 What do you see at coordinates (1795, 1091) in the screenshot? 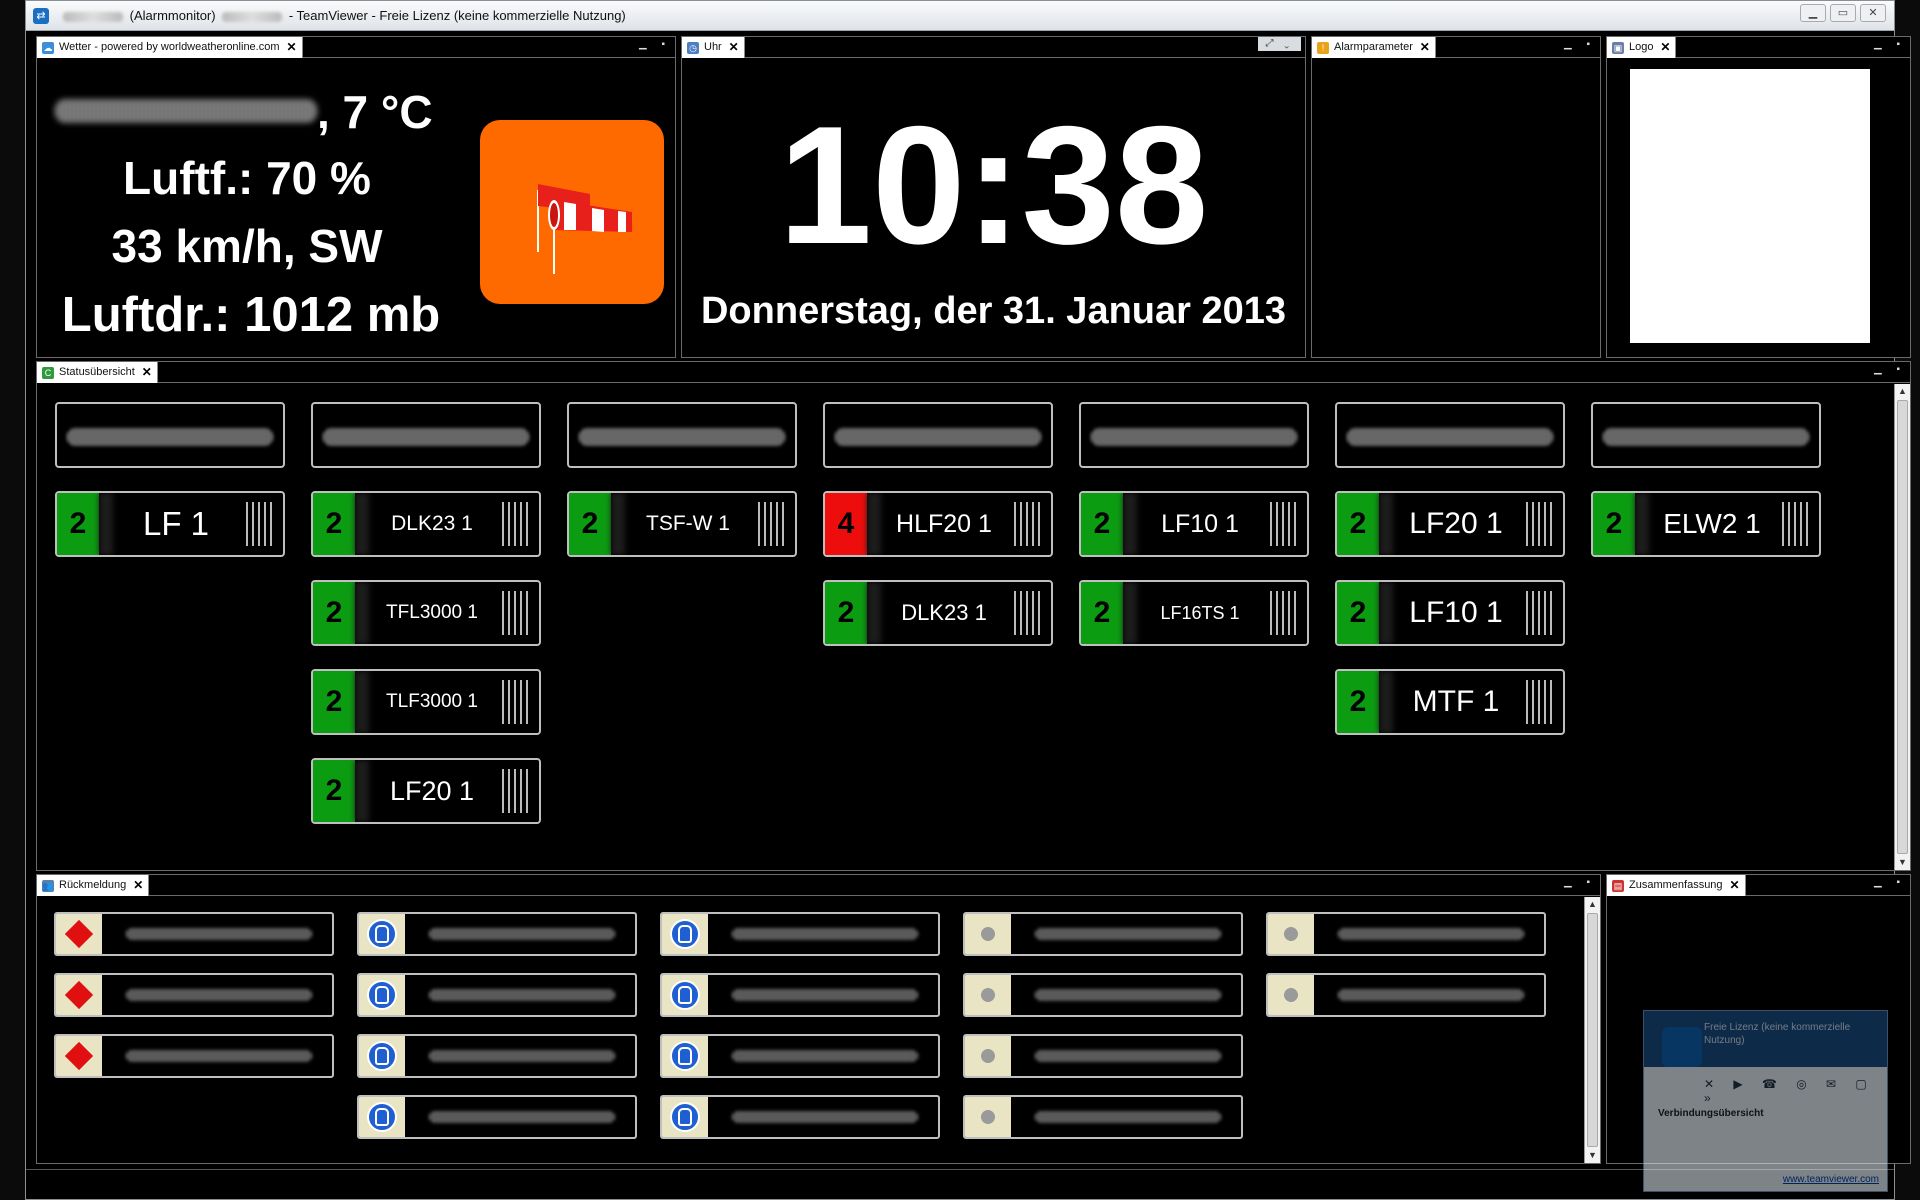
I see `teamviewer-toolbar: ✕ ▶ ☎ ◎ ✉ ▢ »` at bounding box center [1795, 1091].